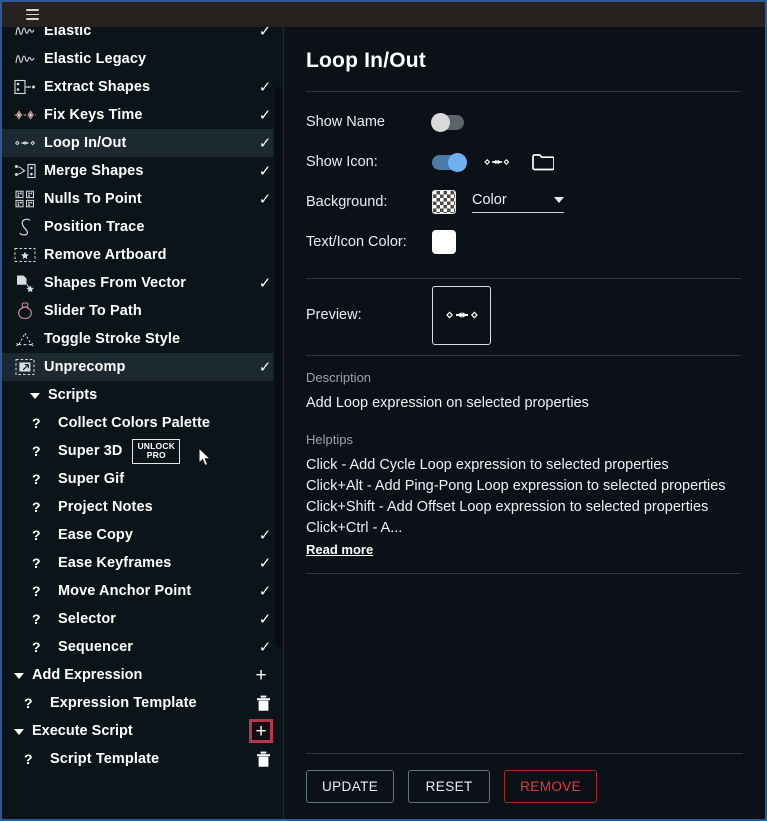  I want to click on remove-artboard-icon, so click(25, 255).